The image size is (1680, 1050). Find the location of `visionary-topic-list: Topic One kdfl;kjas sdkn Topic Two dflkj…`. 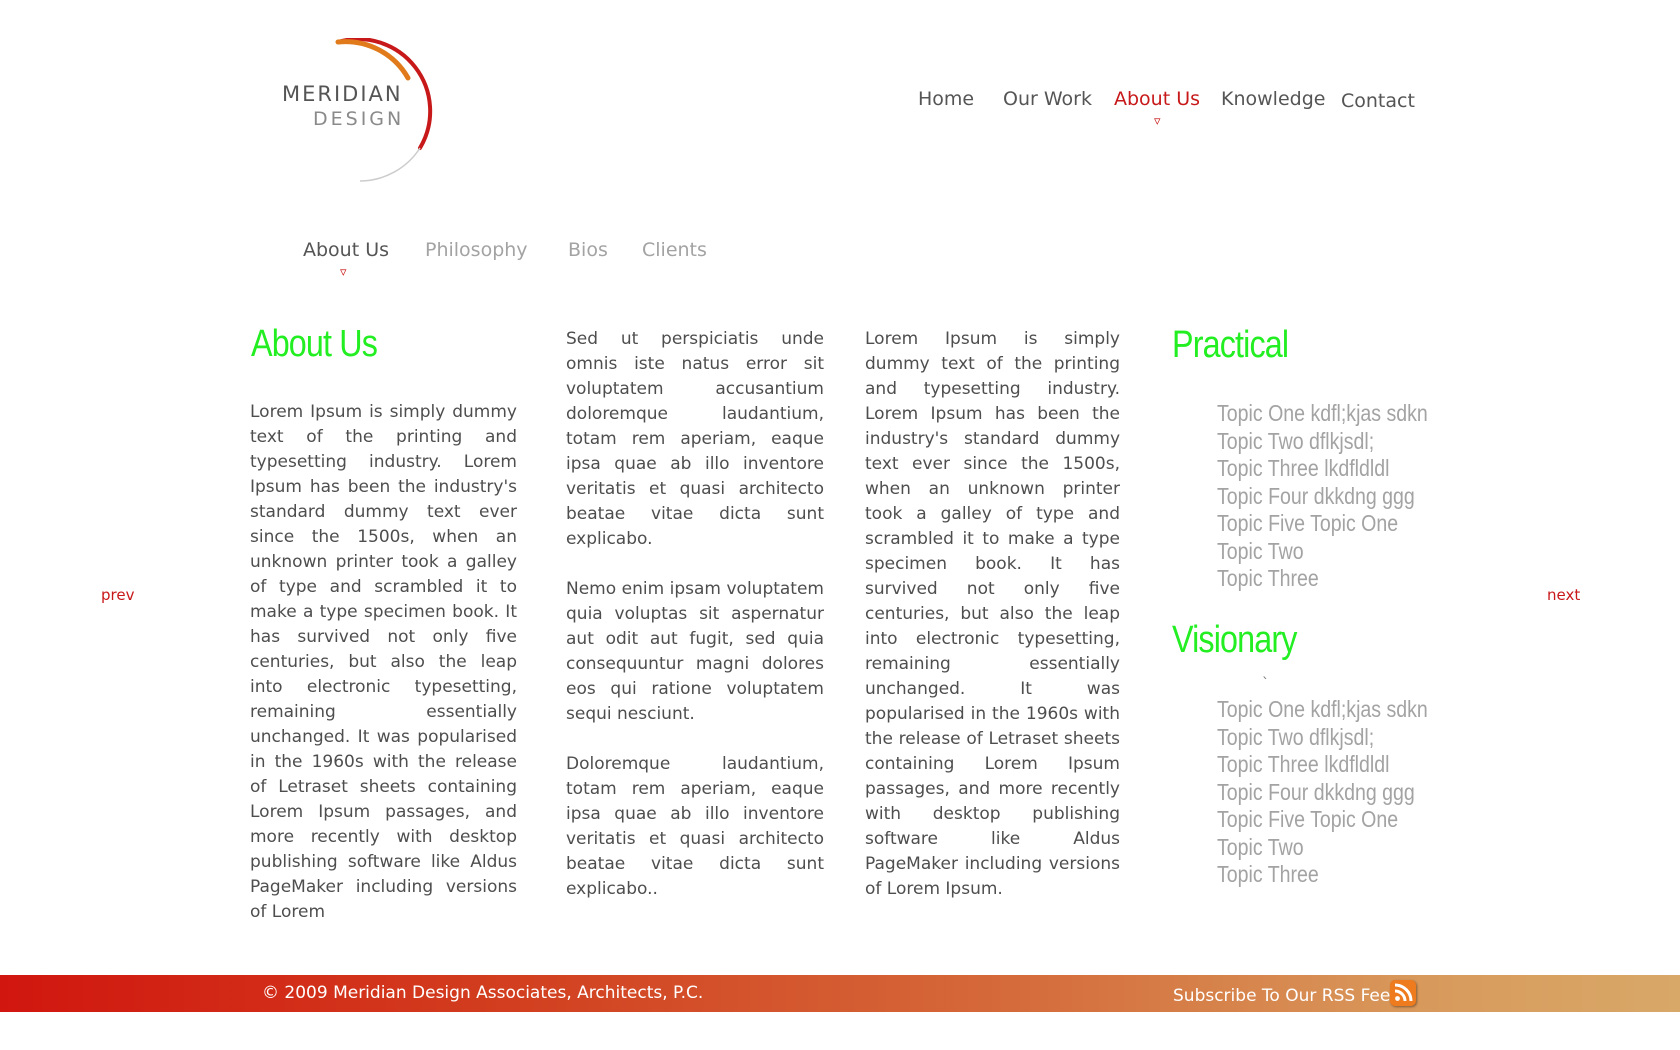

visionary-topic-list: Topic One kdfl;kjas sdkn Topic Two dflkj… is located at coordinates (1341, 792).